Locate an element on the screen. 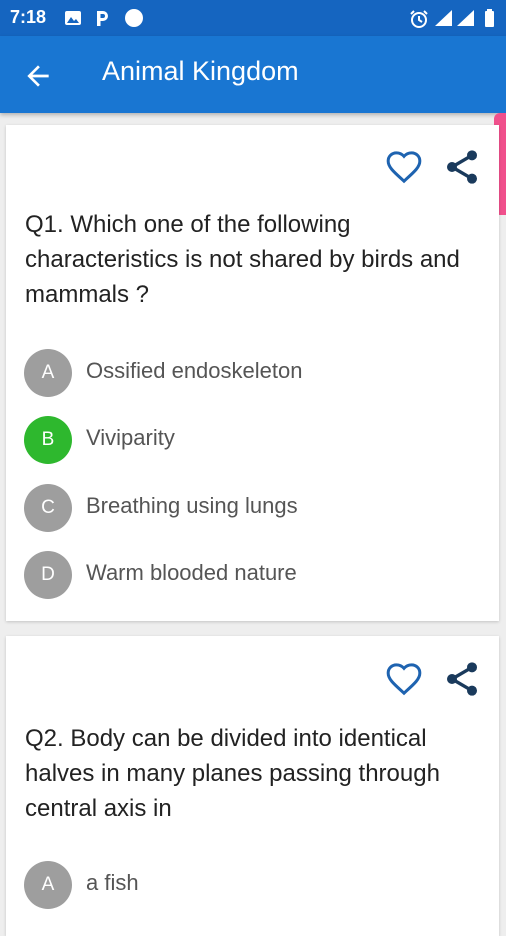  option-letter-badge: C is located at coordinates (48, 508).